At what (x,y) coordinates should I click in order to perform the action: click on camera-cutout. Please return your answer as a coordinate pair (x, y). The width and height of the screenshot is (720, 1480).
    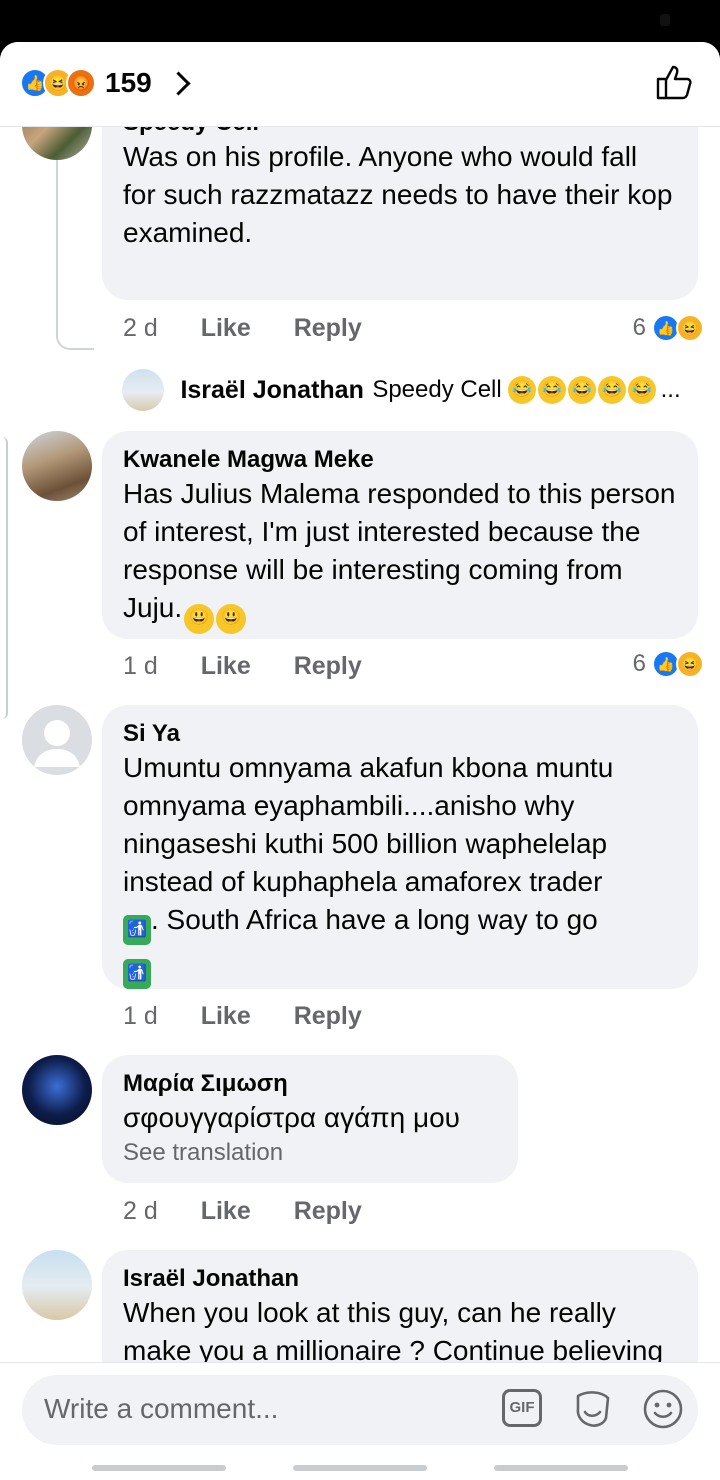
    Looking at the image, I should click on (665, 20).